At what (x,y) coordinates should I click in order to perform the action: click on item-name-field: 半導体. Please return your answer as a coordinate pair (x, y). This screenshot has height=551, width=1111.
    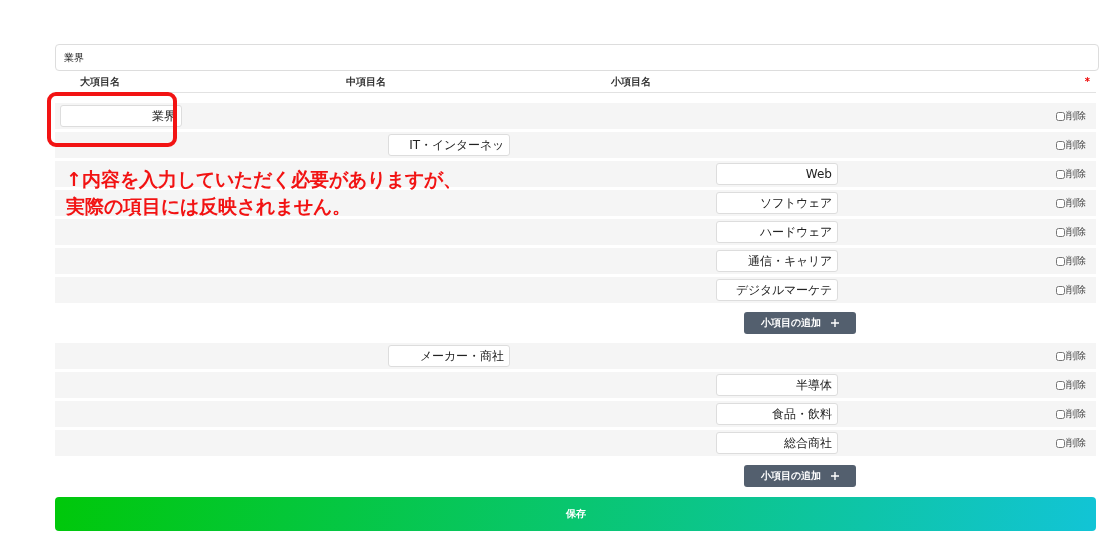
    Looking at the image, I should click on (777, 385).